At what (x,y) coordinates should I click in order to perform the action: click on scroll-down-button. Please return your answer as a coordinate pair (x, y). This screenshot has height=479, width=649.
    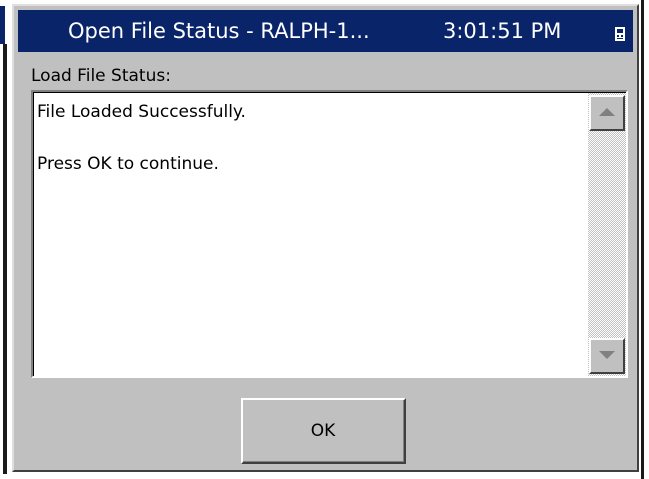
    Looking at the image, I should click on (607, 356).